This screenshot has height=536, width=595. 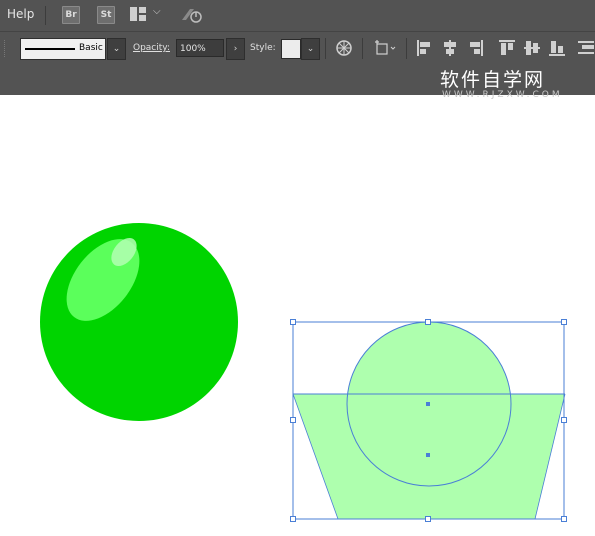 I want to click on trapezoid-center-point, so click(x=428, y=455).